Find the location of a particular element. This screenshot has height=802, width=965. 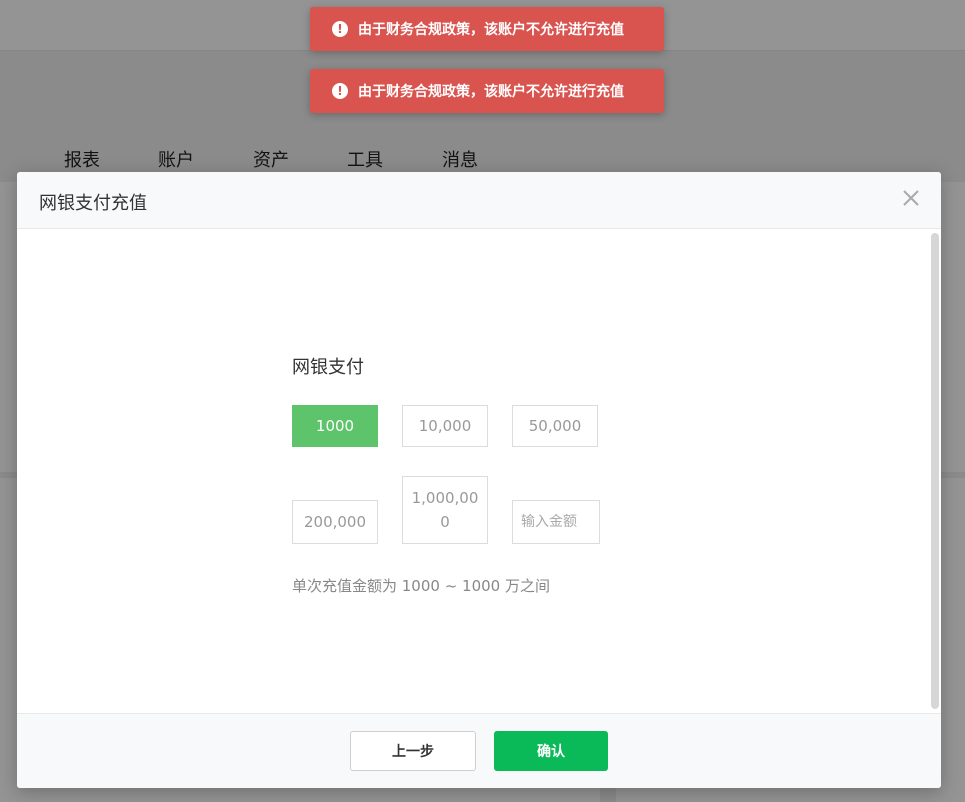

amount-option-200000: 200,000 is located at coordinates (335, 522).